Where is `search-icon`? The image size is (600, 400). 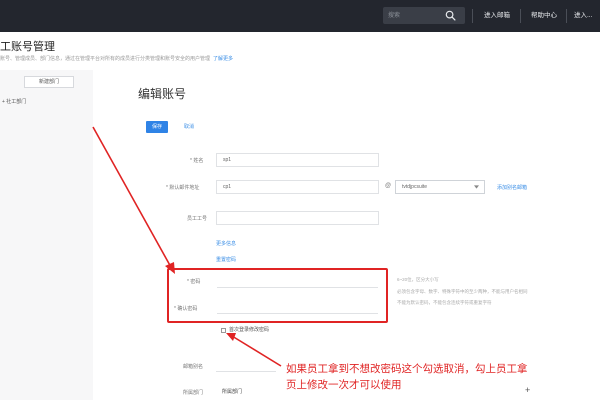
search-icon is located at coordinates (450, 15).